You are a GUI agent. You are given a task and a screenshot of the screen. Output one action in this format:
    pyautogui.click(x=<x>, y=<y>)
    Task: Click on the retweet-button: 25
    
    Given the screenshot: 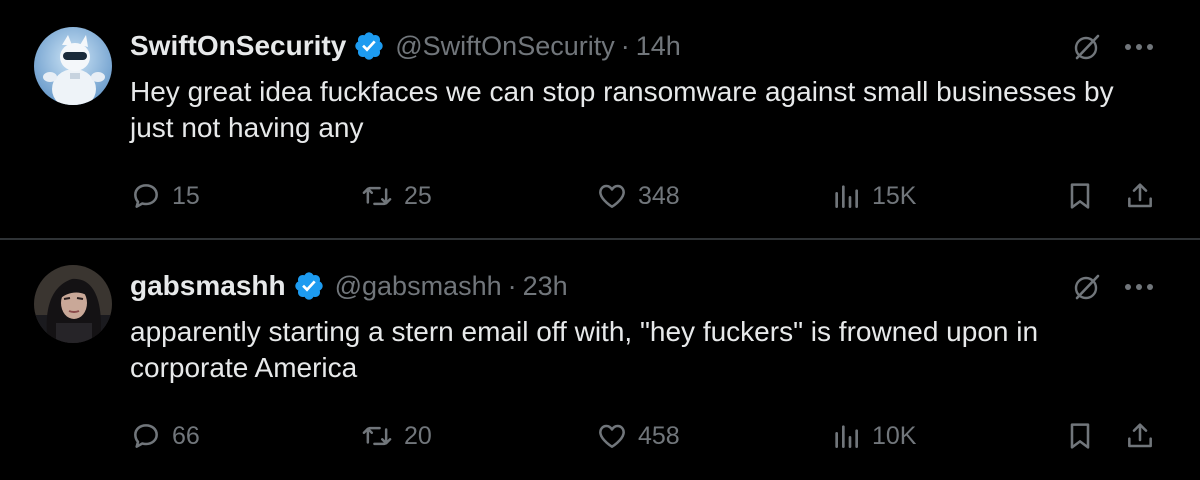 What is the action you would take?
    pyautogui.click(x=396, y=196)
    